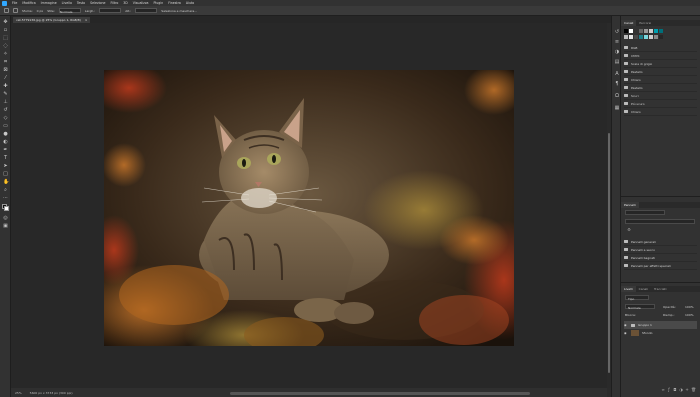 The width and height of the screenshot is (700, 397). Describe the element at coordinates (18, 393) in the screenshot. I see `zoom-level: 25%` at that location.